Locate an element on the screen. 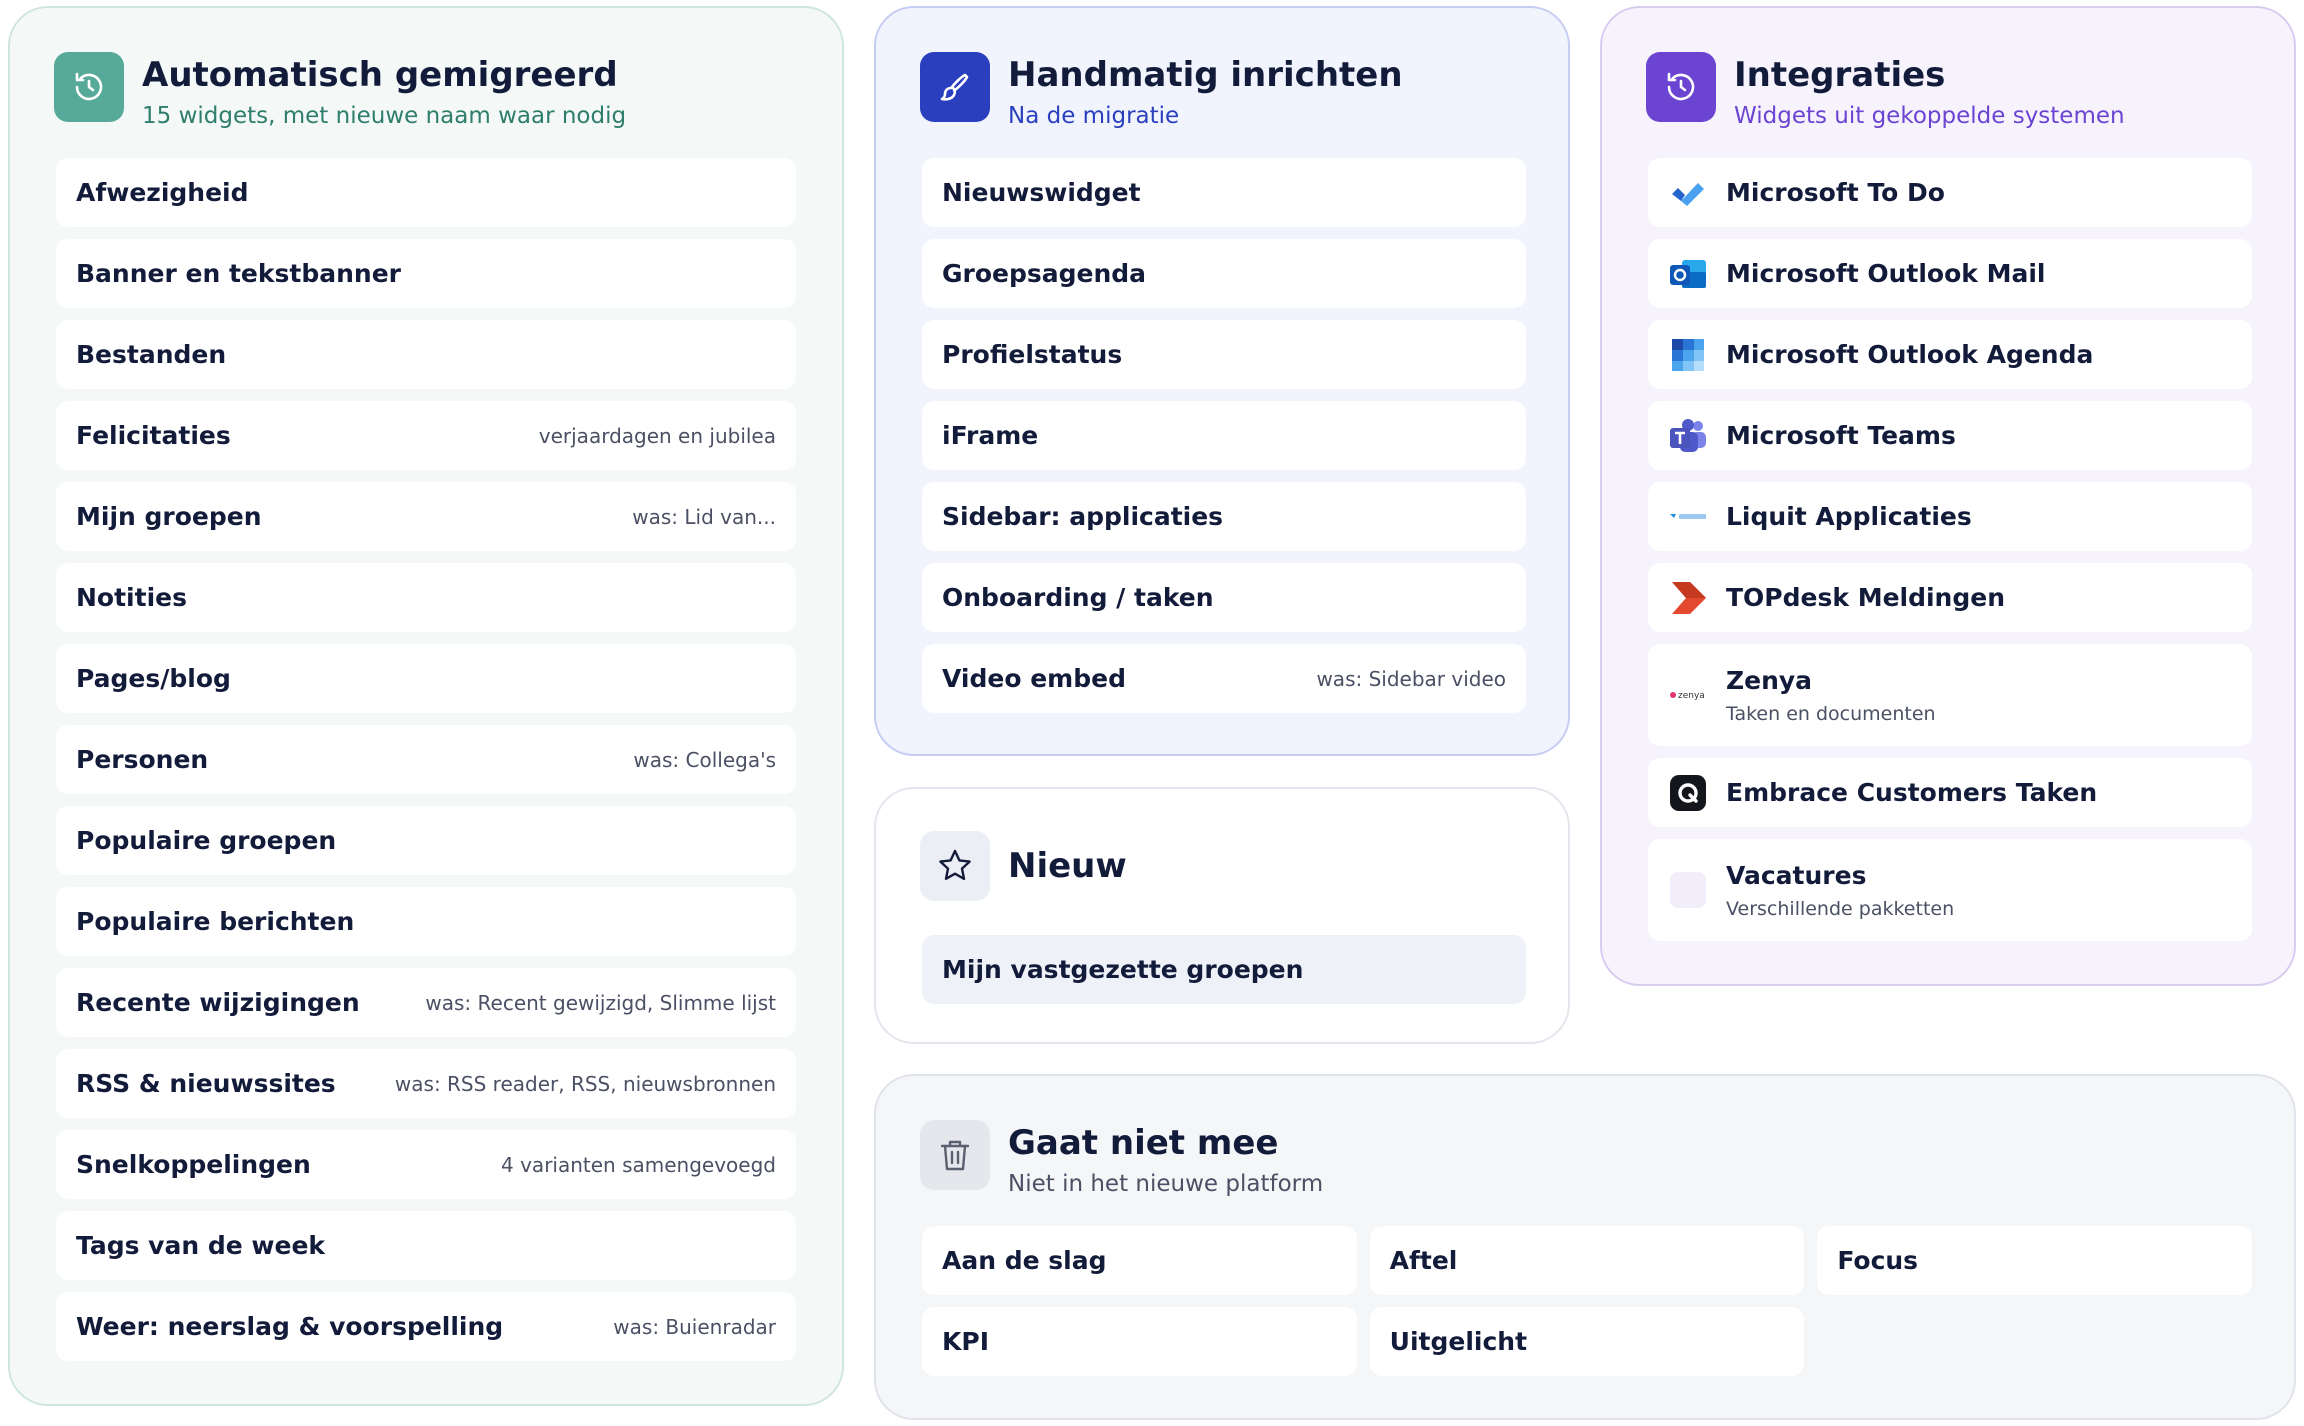 The width and height of the screenshot is (2304, 1426). item-label: Microsoft Outlook Mail is located at coordinates (1886, 273).